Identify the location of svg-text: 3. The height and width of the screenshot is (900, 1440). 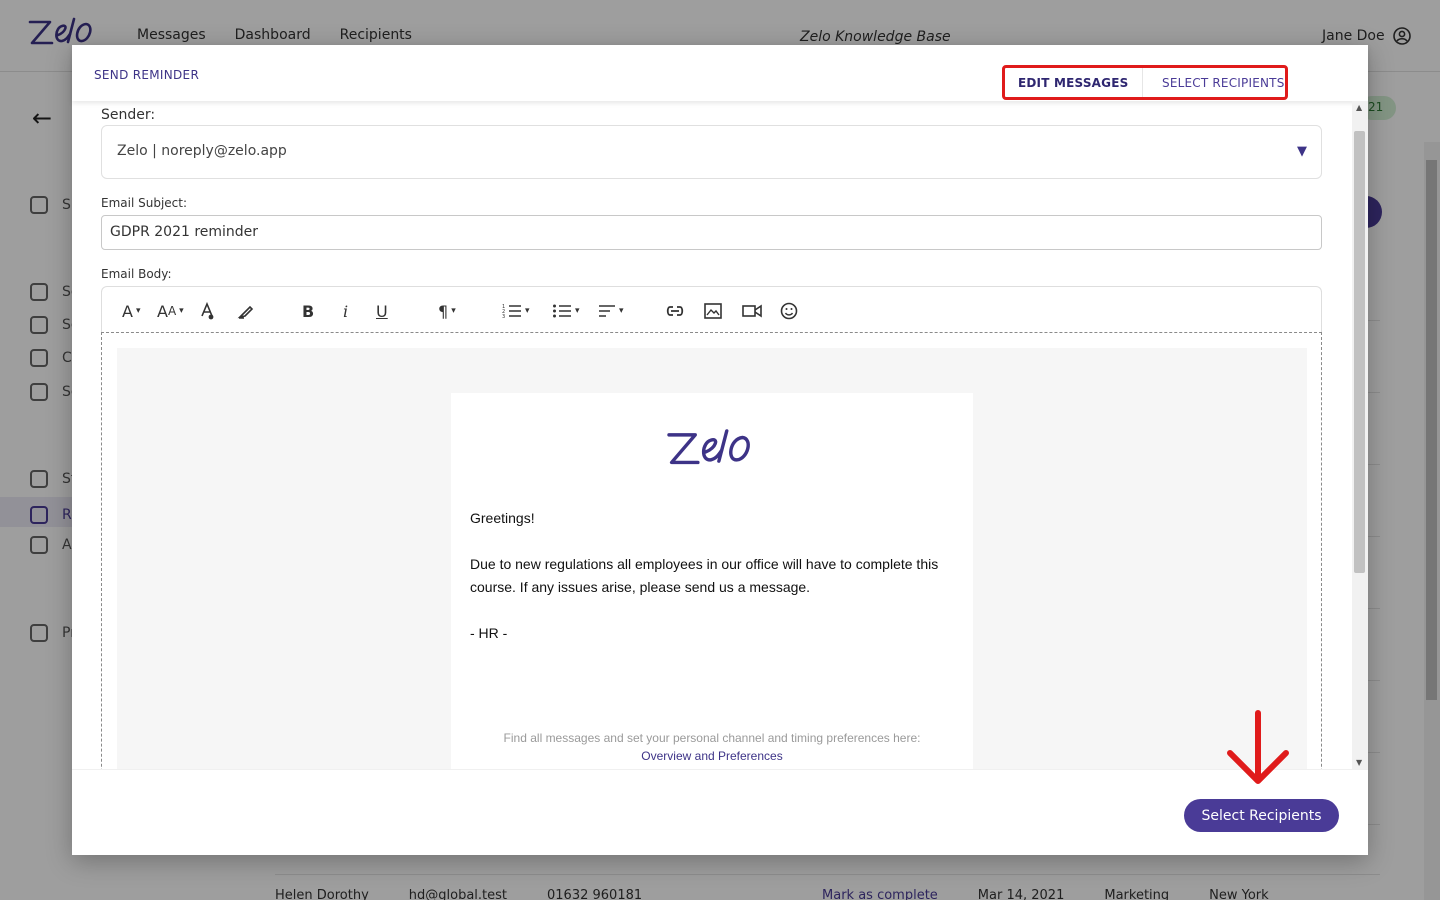
(503, 316).